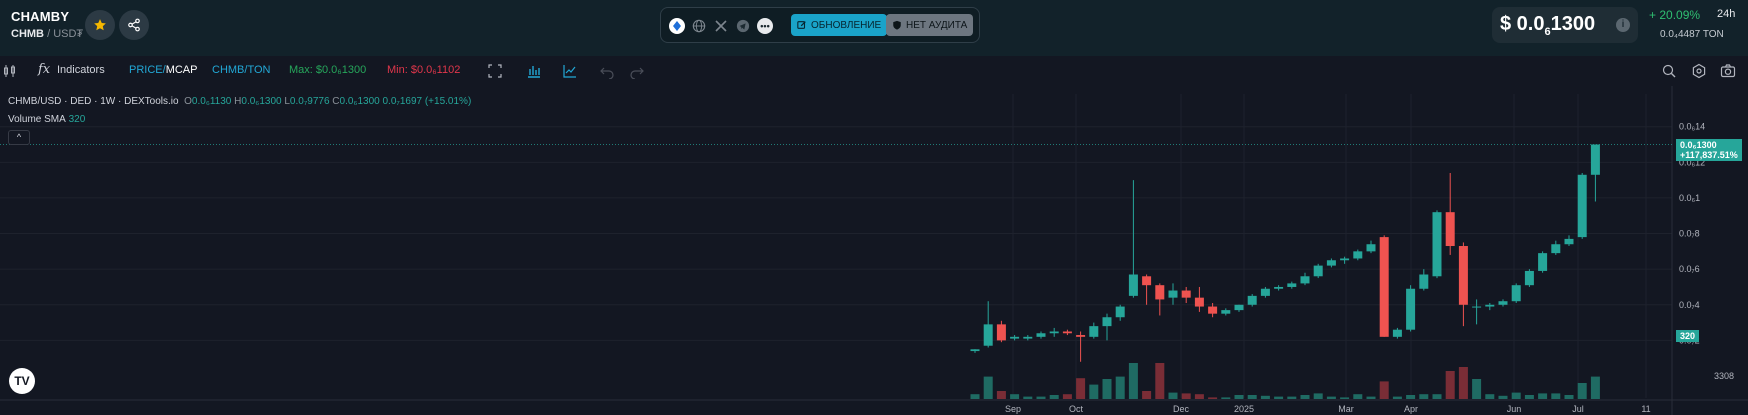  I want to click on legend-high: 0.0₆1300, so click(261, 101).